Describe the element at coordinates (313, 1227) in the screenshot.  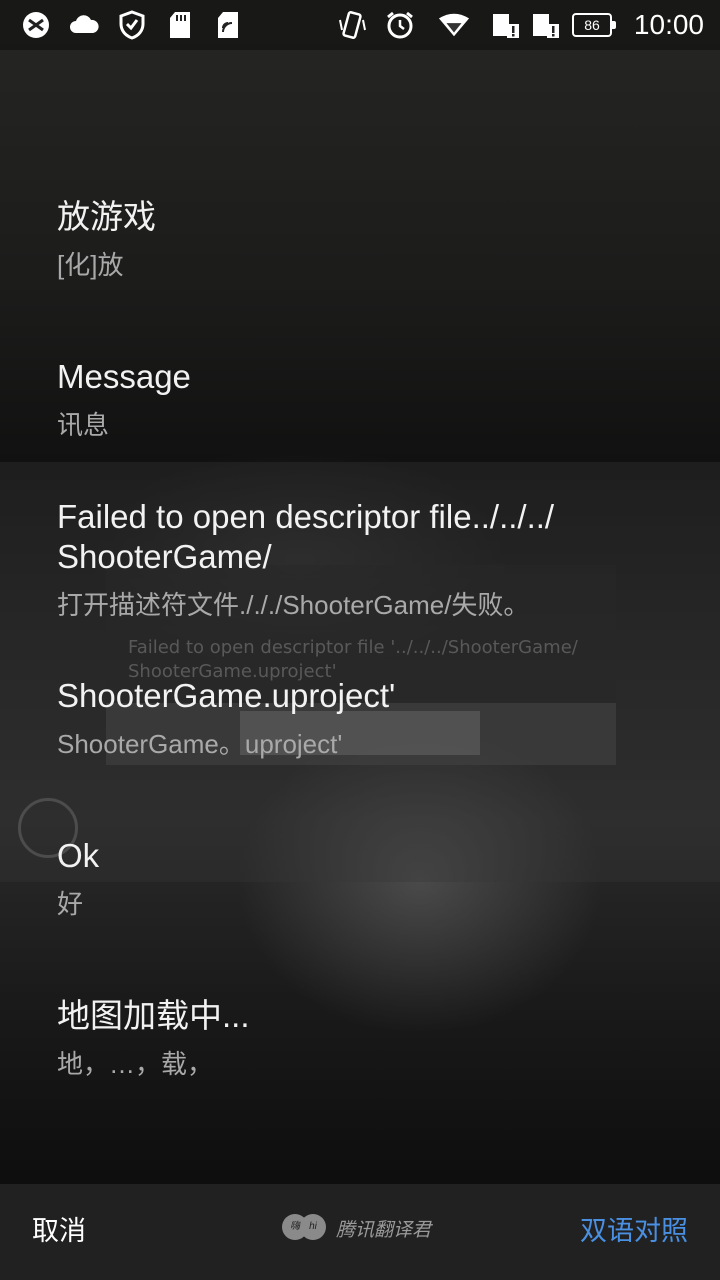
I see `logo-bubble-right: hi` at that location.